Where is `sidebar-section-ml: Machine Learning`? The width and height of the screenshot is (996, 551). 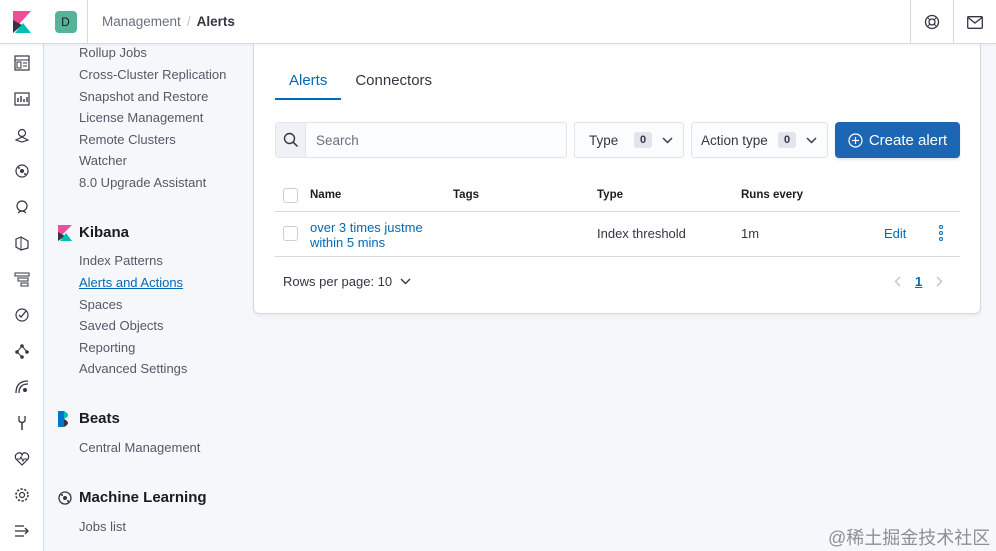 sidebar-section-ml: Machine Learning is located at coordinates (132, 497).